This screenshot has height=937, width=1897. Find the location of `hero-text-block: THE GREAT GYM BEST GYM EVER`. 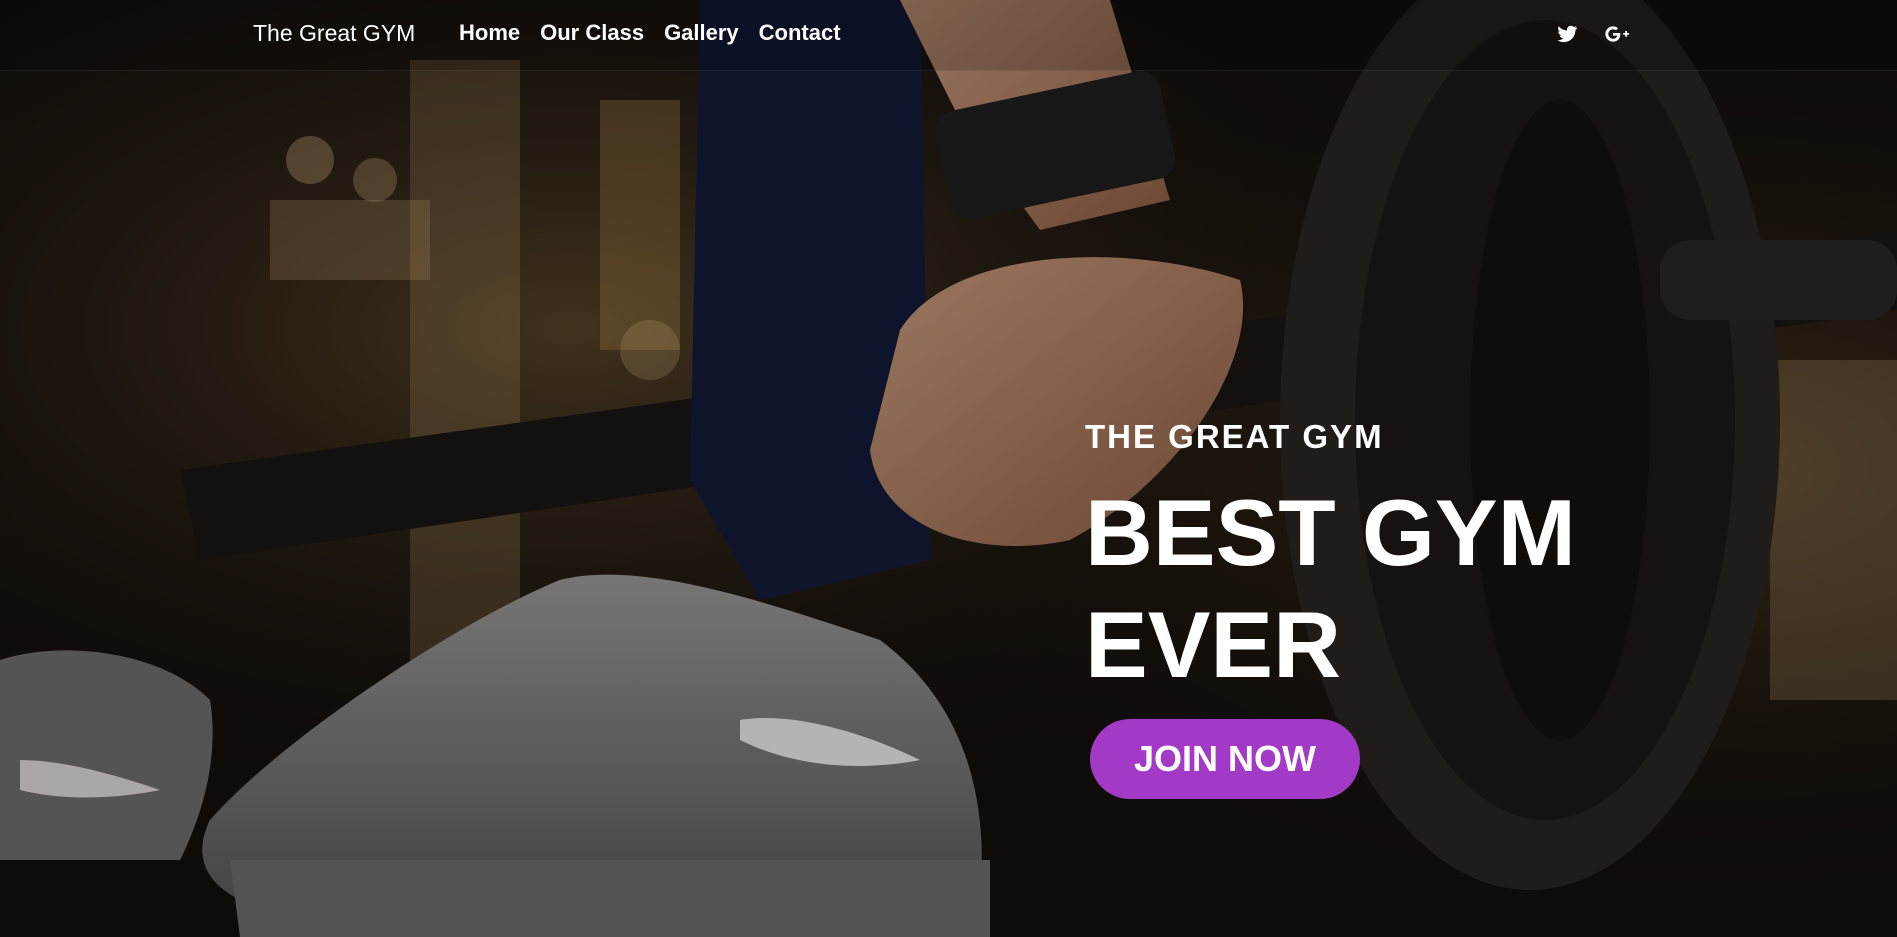

hero-text-block: THE GREAT GYM BEST GYM EVER is located at coordinates (1365, 560).